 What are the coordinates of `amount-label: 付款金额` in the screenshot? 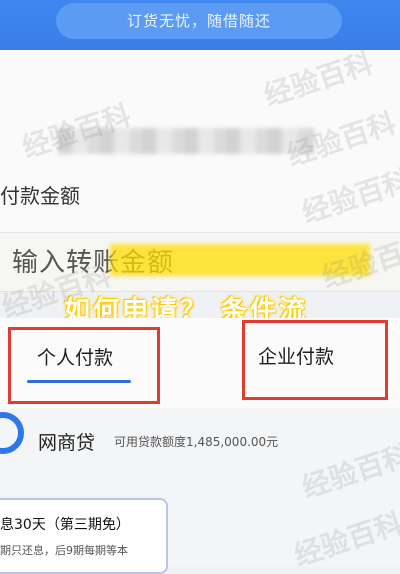 It's located at (40, 196).